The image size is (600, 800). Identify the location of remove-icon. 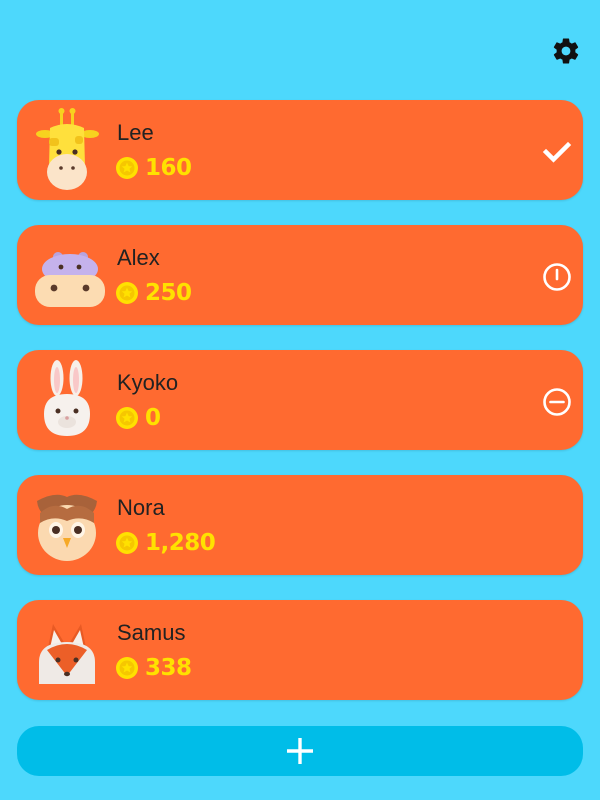
(557, 402).